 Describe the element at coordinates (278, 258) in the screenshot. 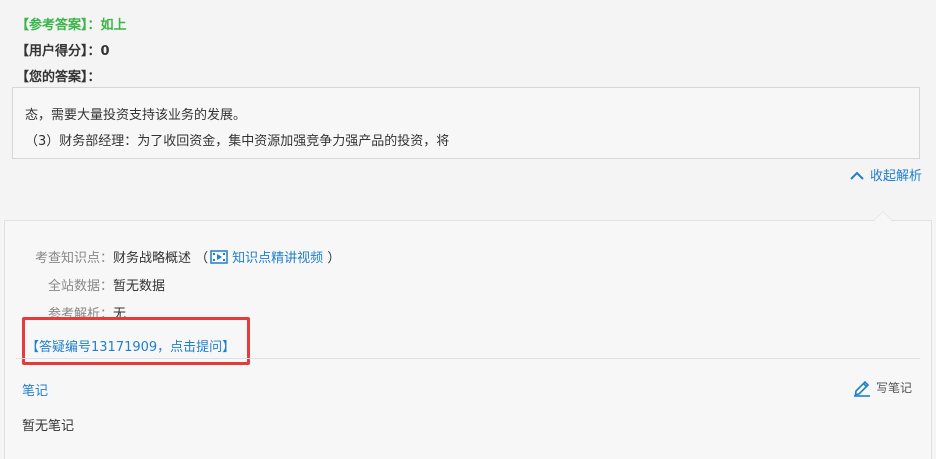

I see `video-link-label: 知识点精讲视频` at that location.